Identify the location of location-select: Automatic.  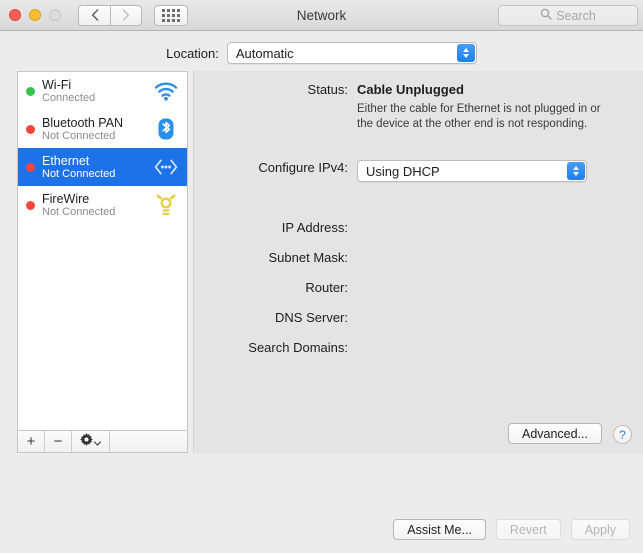
(351, 53).